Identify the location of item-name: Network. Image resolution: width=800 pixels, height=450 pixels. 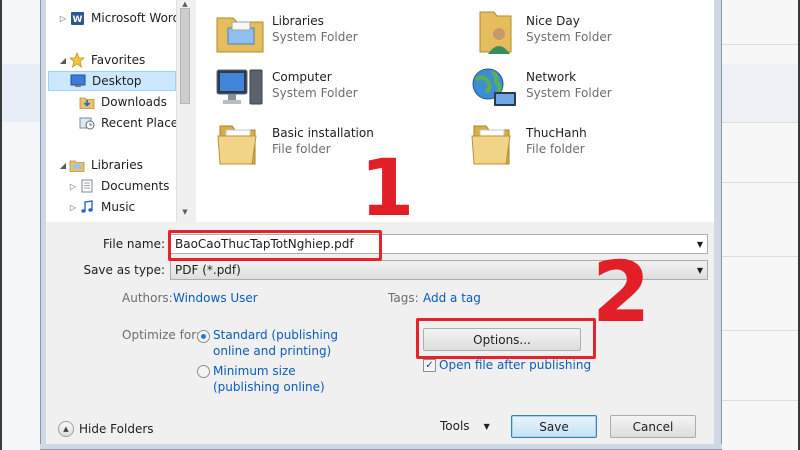
(551, 77).